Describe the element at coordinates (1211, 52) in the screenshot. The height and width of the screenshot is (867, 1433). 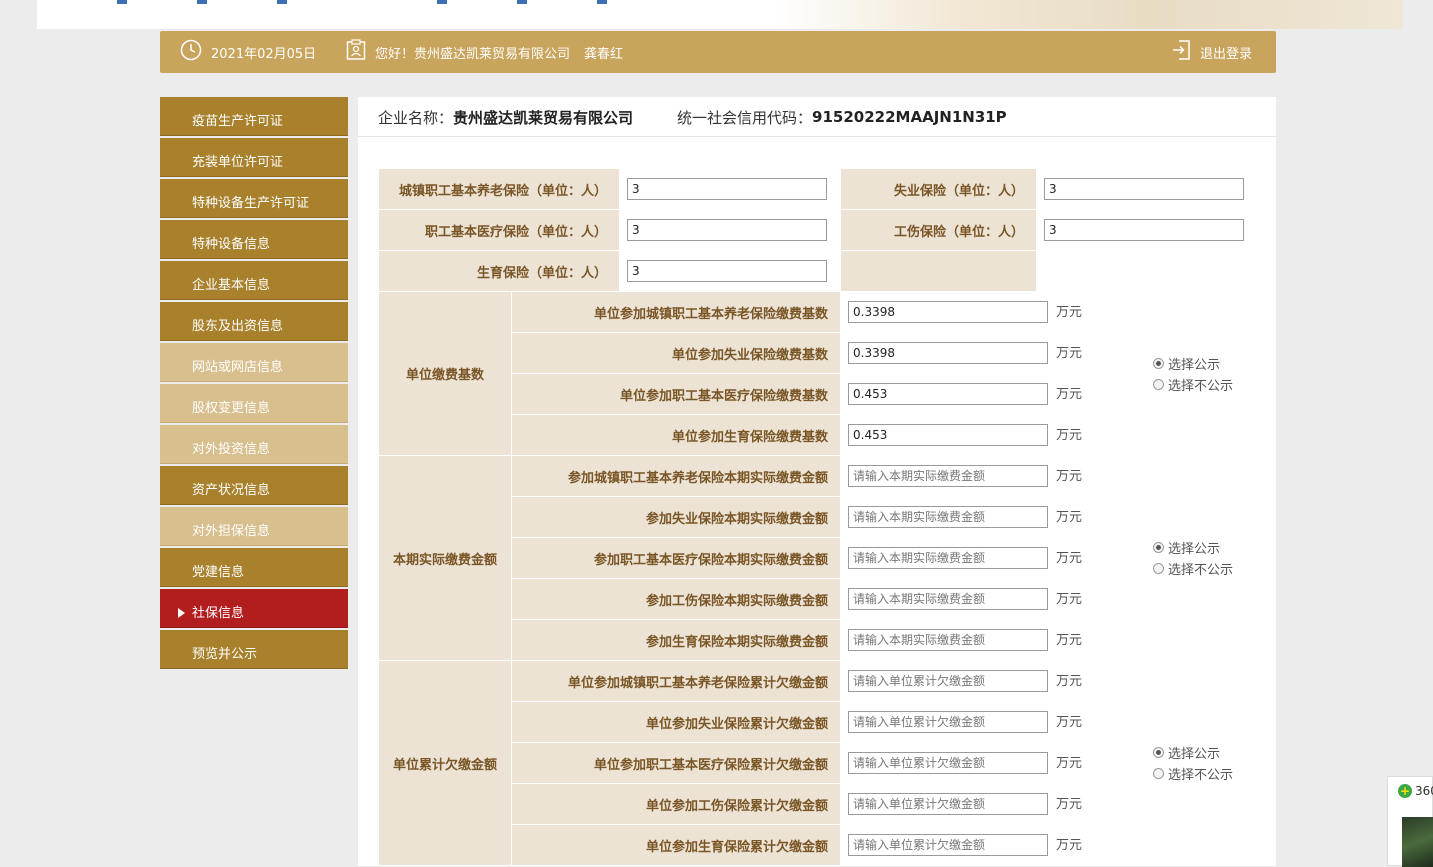
I see `logout-button: 退出登录` at that location.